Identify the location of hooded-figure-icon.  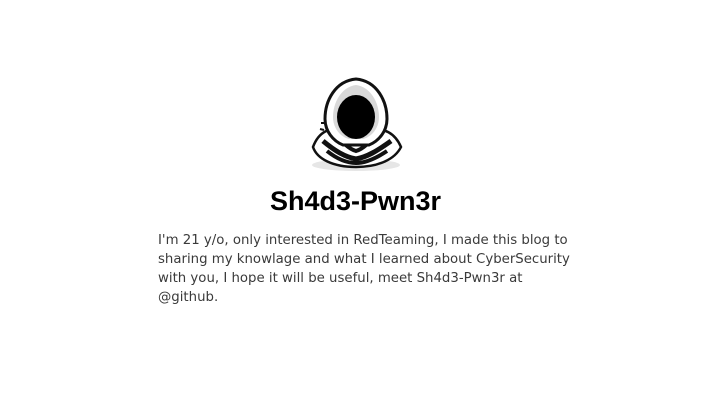
(356, 124).